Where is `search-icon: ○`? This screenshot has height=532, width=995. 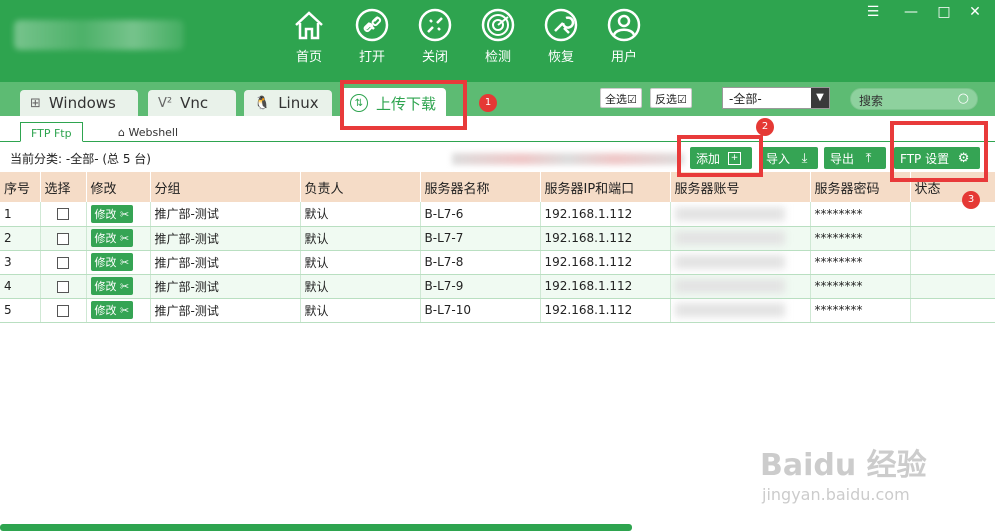 search-icon: ○ is located at coordinates (963, 98).